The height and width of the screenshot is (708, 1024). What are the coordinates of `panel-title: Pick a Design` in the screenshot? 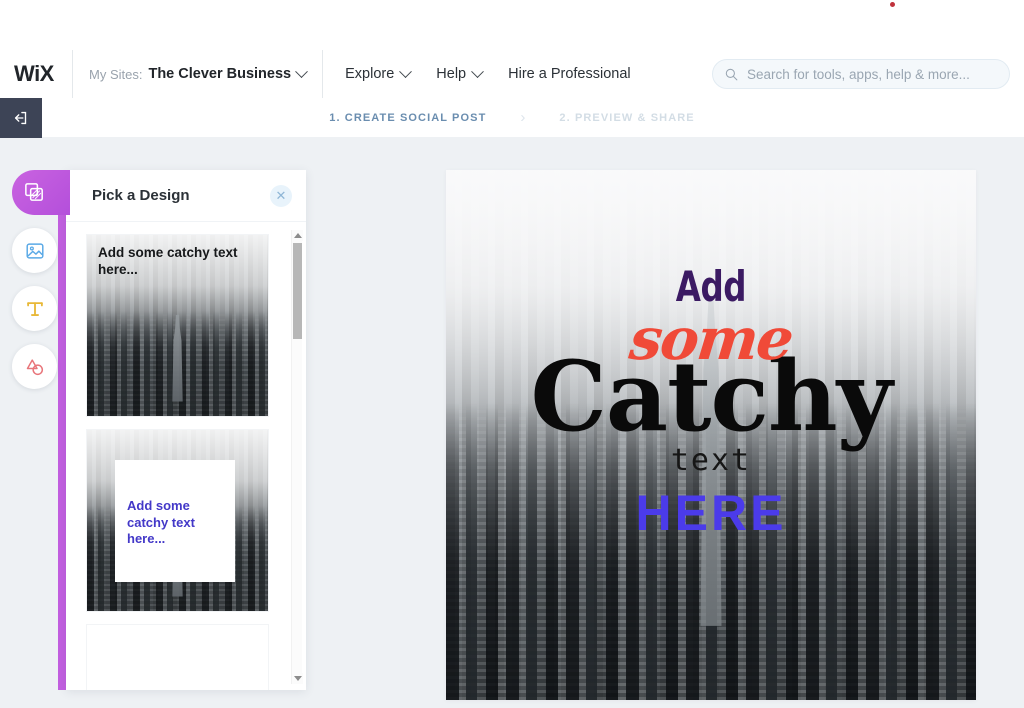 It's located at (141, 195).